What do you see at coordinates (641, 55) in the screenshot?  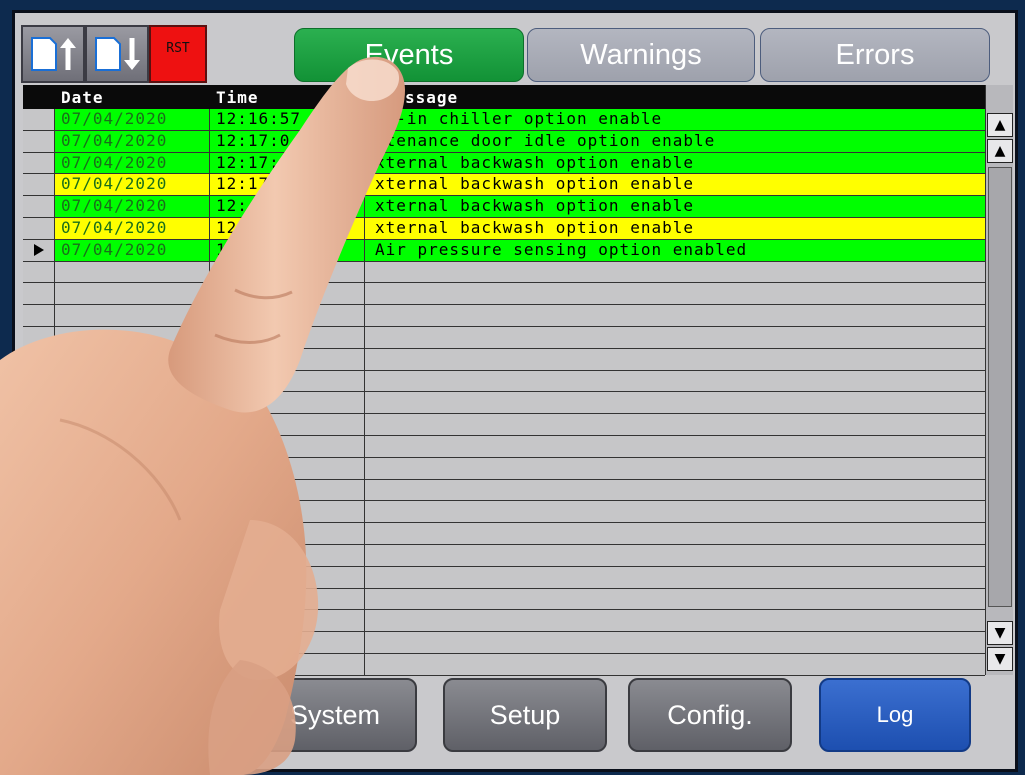 I see `tab-warnings: Warnings` at bounding box center [641, 55].